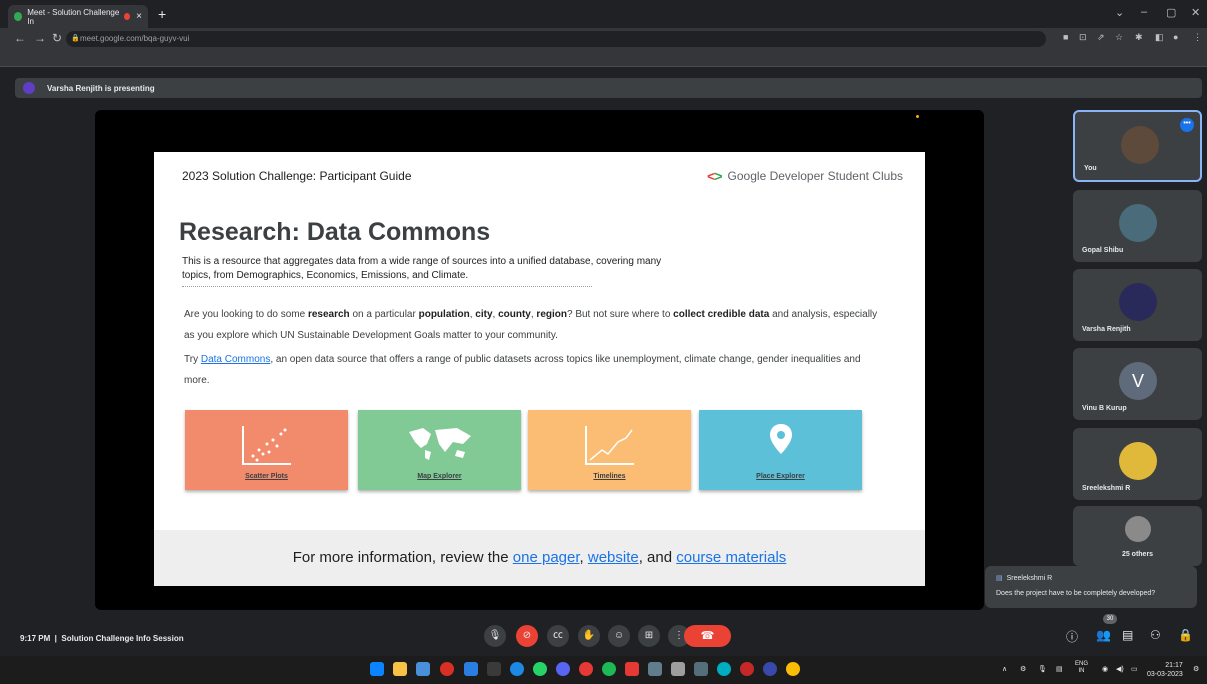  Describe the element at coordinates (235, 359) in the screenshot. I see `data-commons-link: Data Commons` at that location.